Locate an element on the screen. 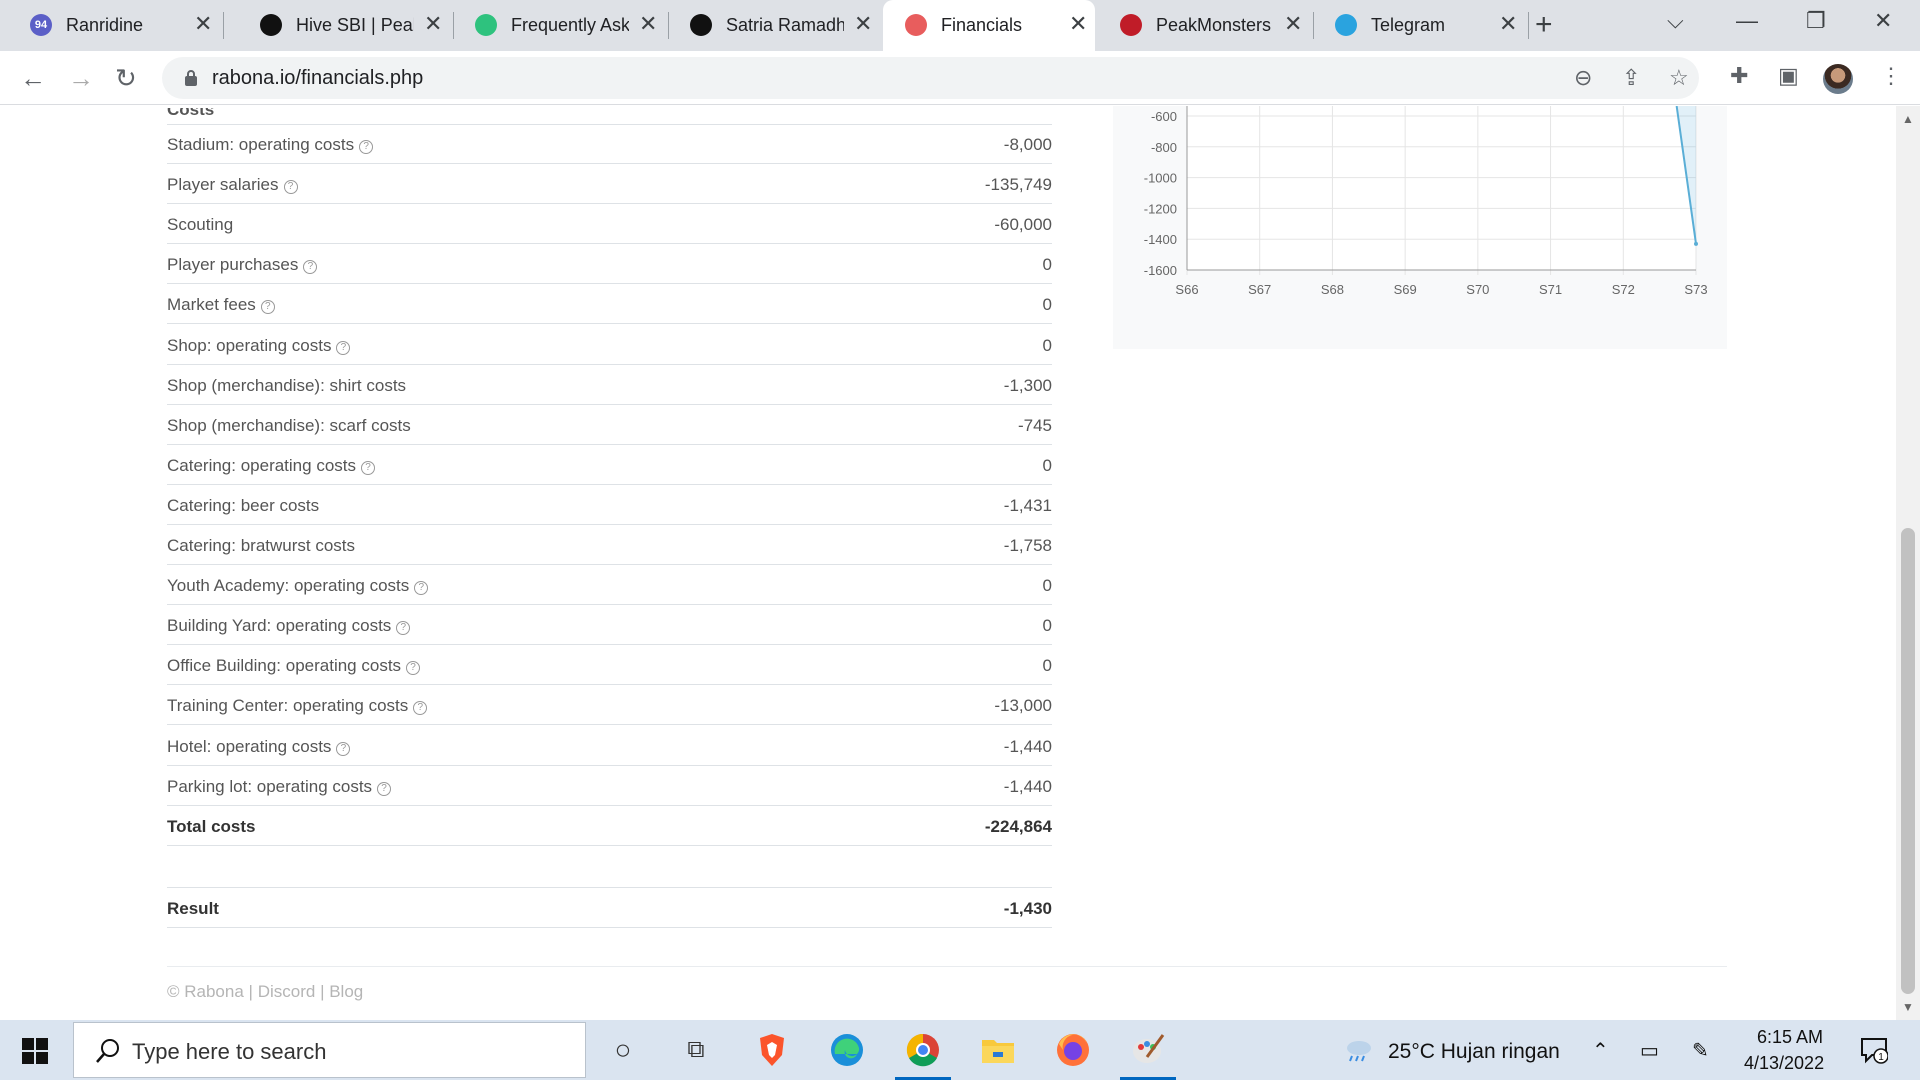  cost-row: Shop: operating costs? 0 is located at coordinates (609, 345).